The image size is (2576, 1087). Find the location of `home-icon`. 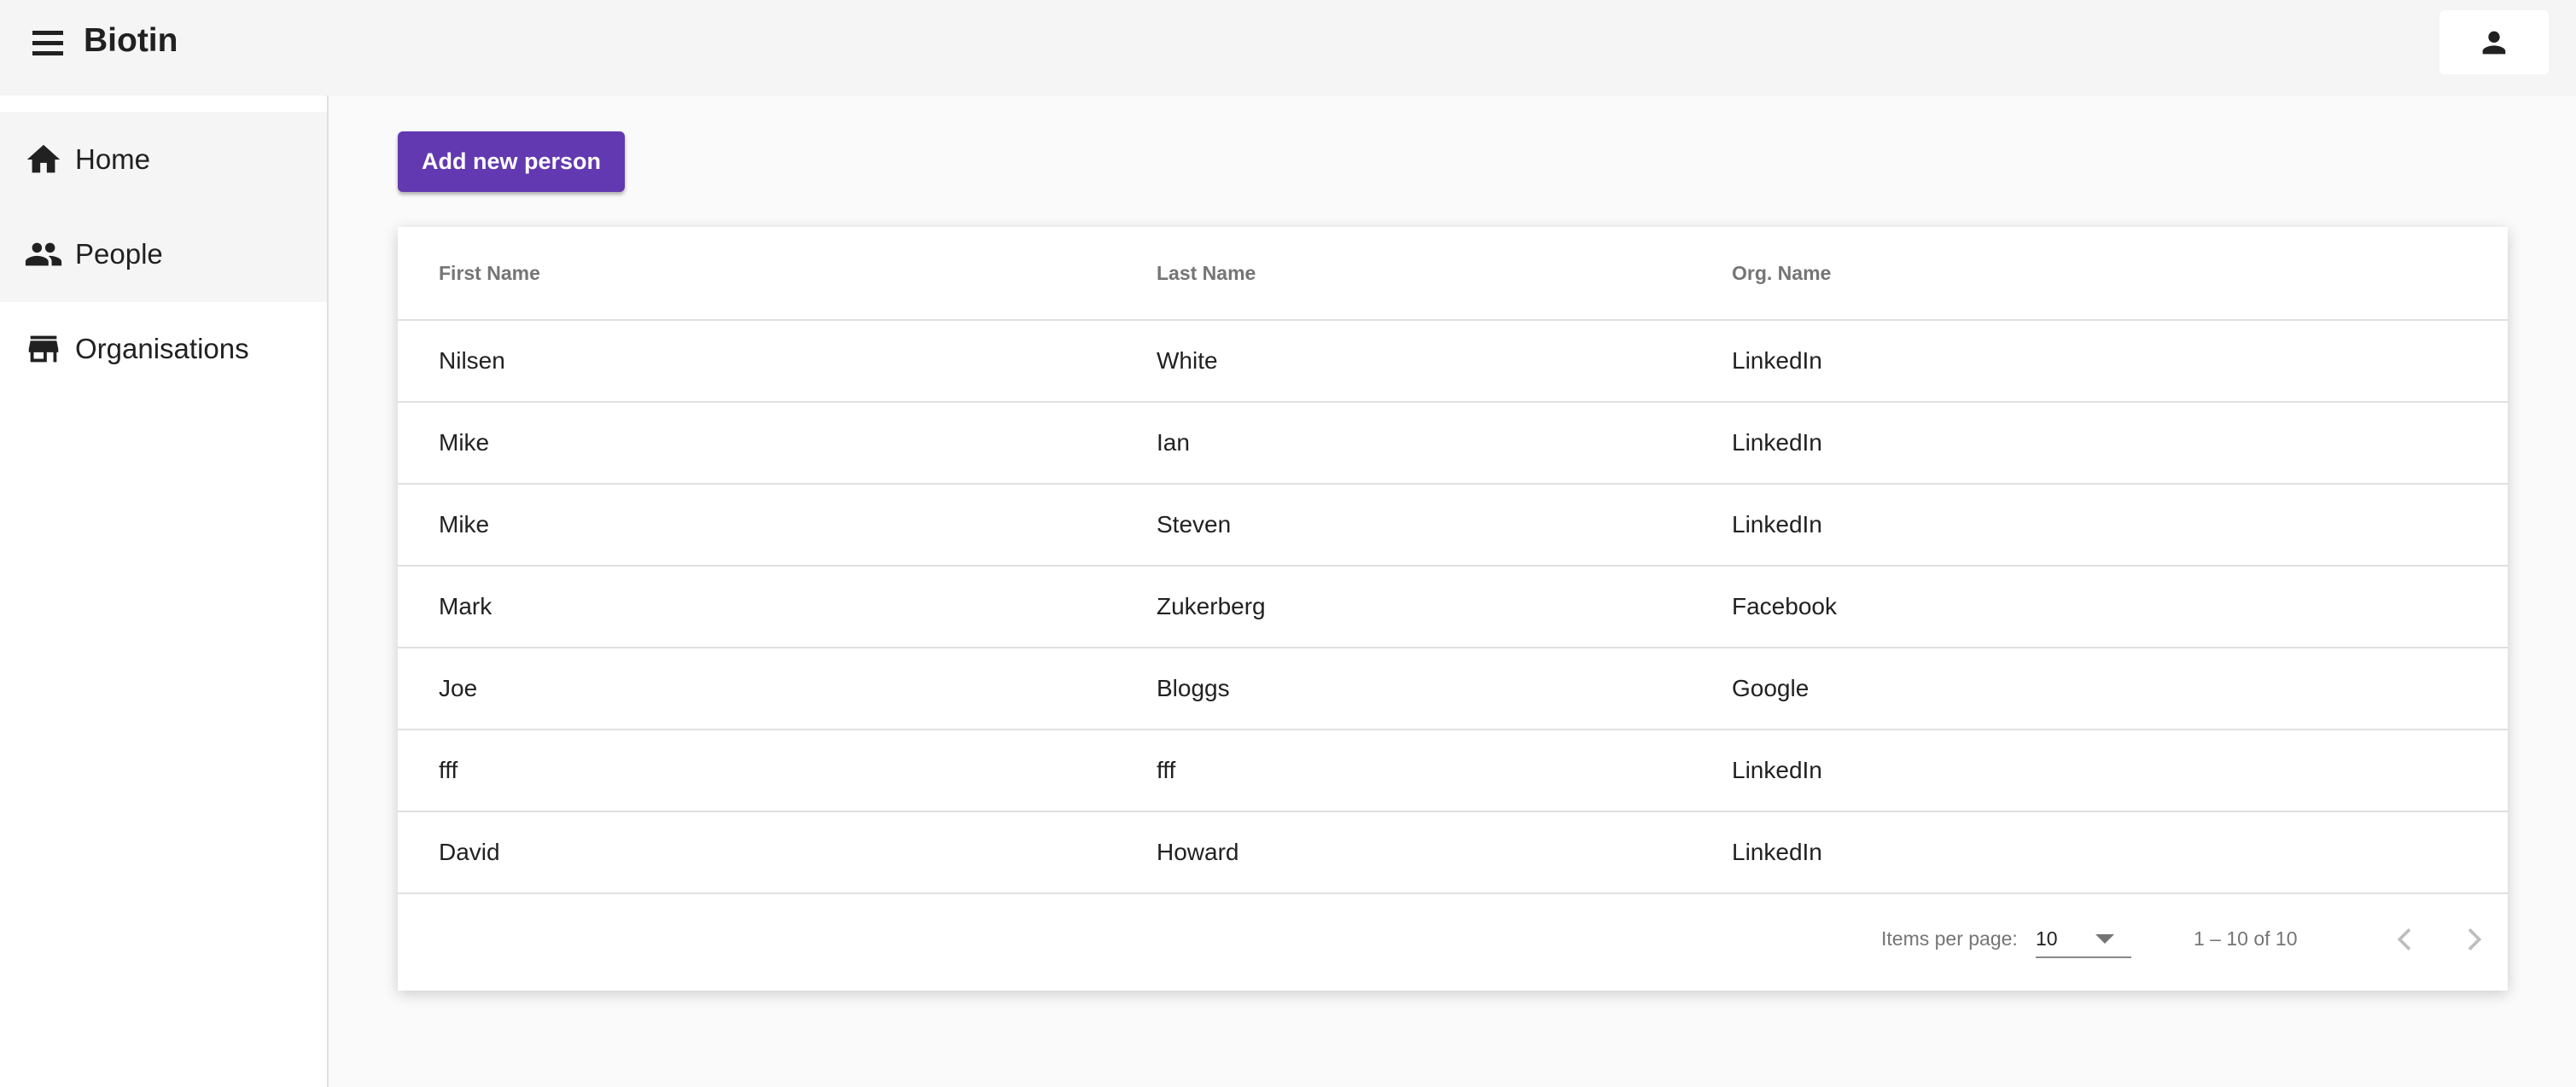

home-icon is located at coordinates (43, 158).